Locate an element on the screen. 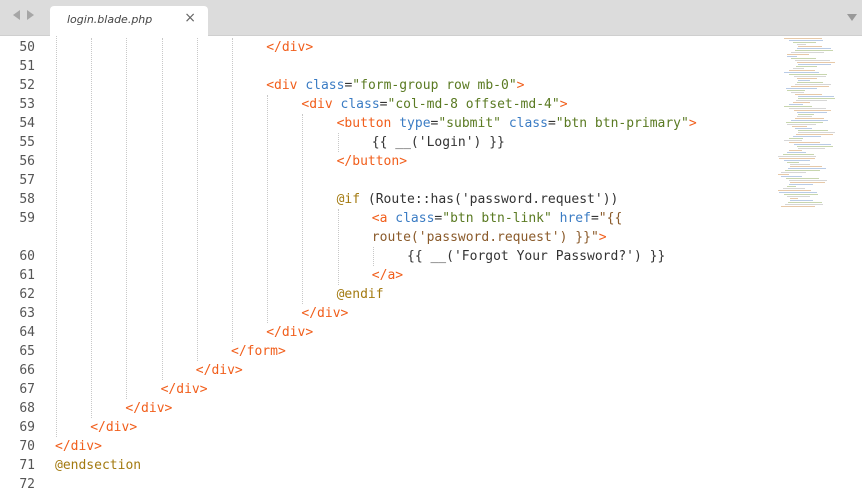  code-token: (Route::has('password.request')) is located at coordinates (489, 199).